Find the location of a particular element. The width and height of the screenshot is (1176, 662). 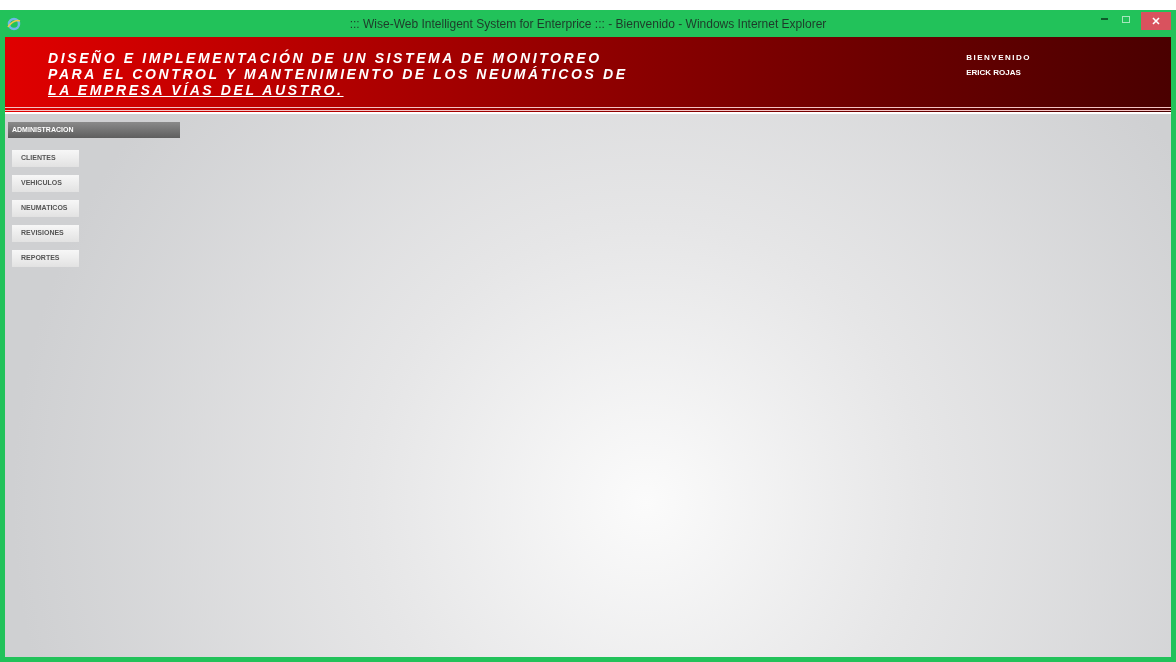

browser-icon is located at coordinates (14, 23).